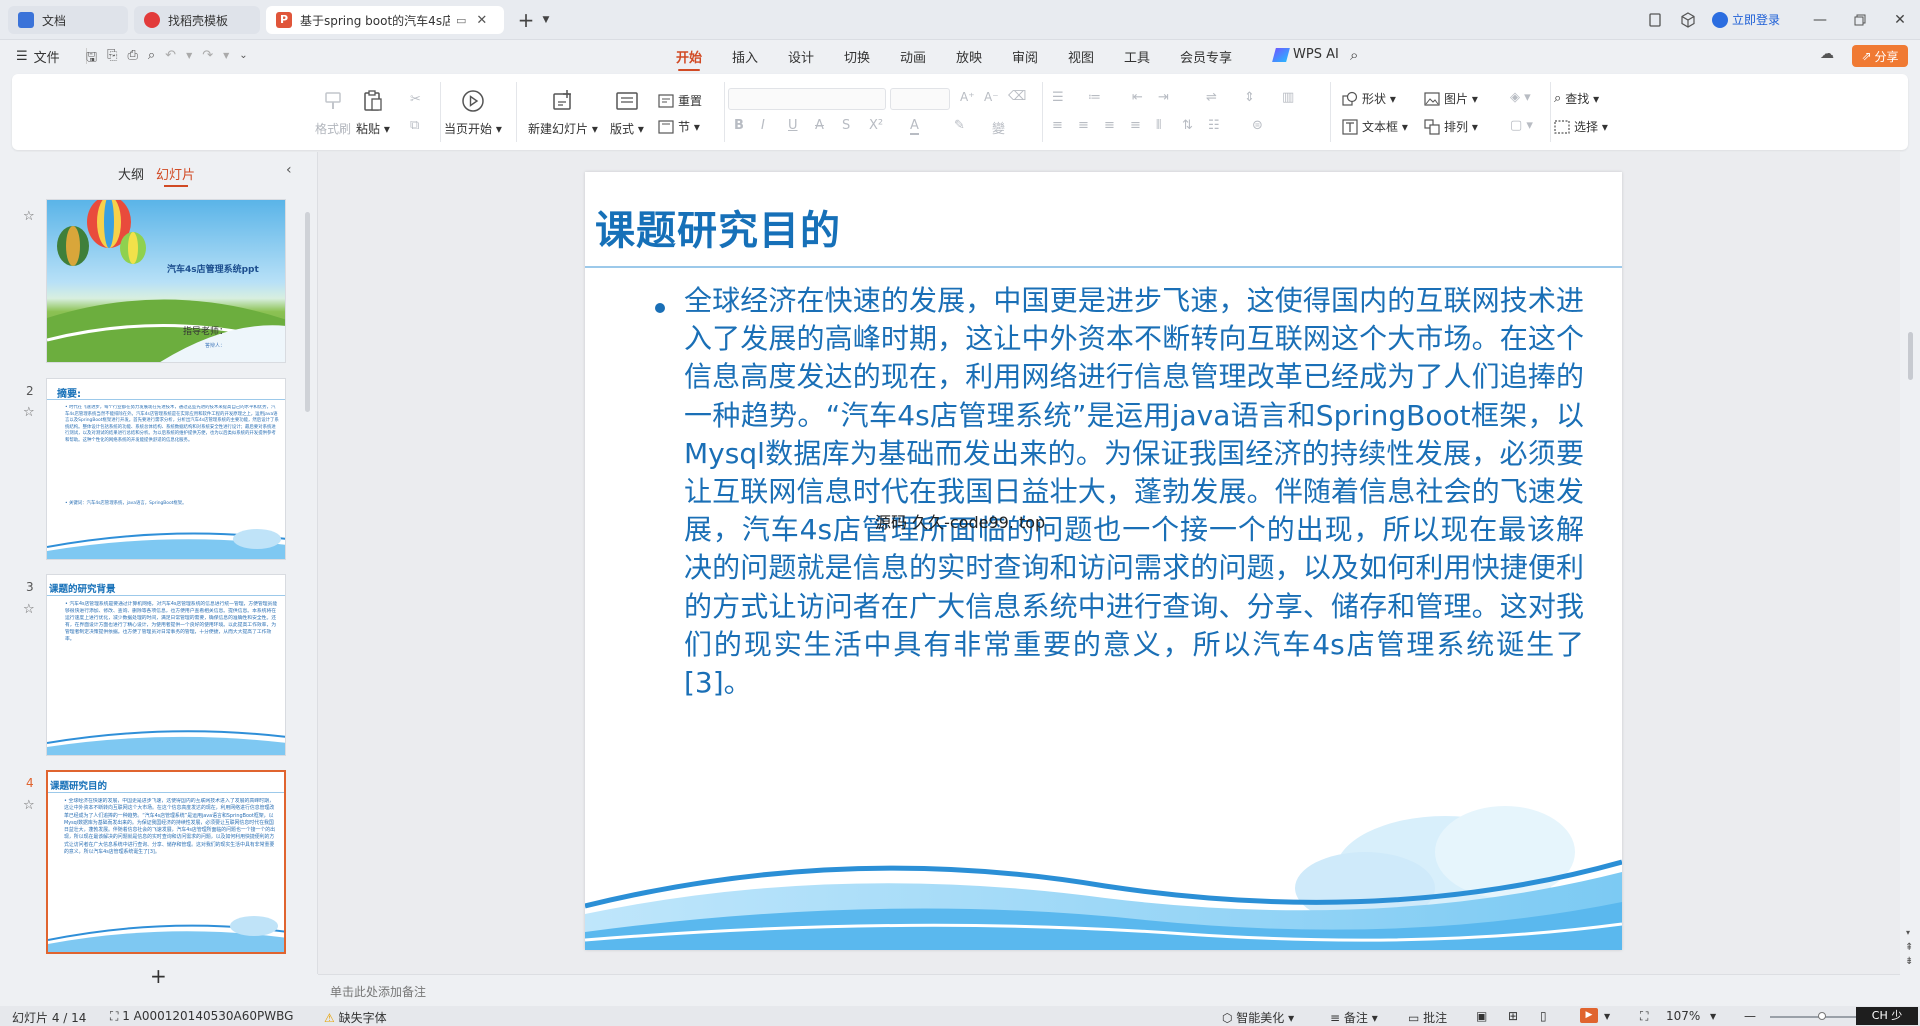  What do you see at coordinates (1257, 125) in the screenshot?
I see `smartart-icon: ⊜` at bounding box center [1257, 125].